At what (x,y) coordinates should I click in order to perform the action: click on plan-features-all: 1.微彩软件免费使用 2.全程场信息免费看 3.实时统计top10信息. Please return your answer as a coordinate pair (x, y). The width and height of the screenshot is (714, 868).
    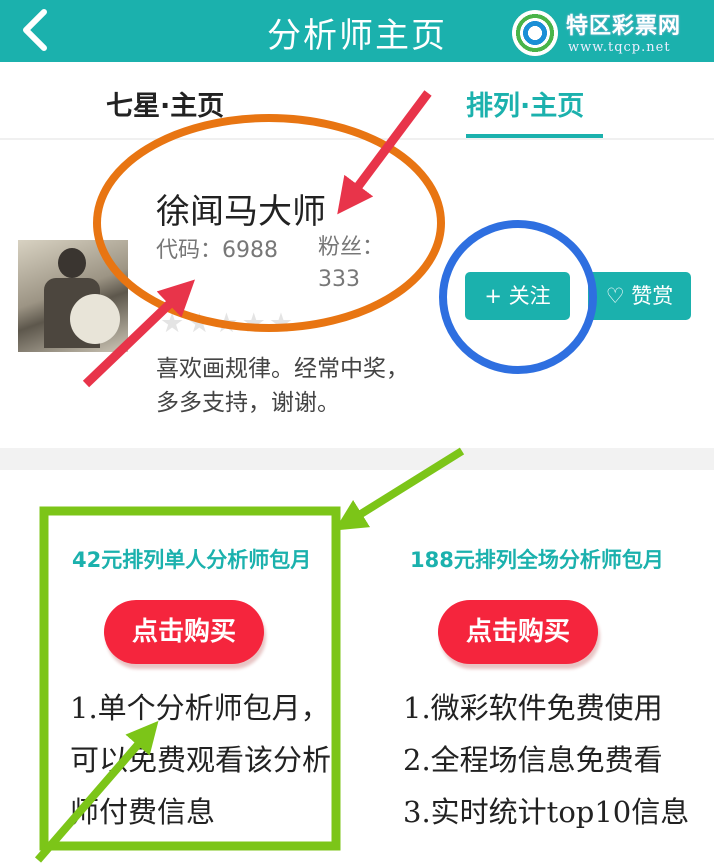
    Looking at the image, I should click on (553, 760).